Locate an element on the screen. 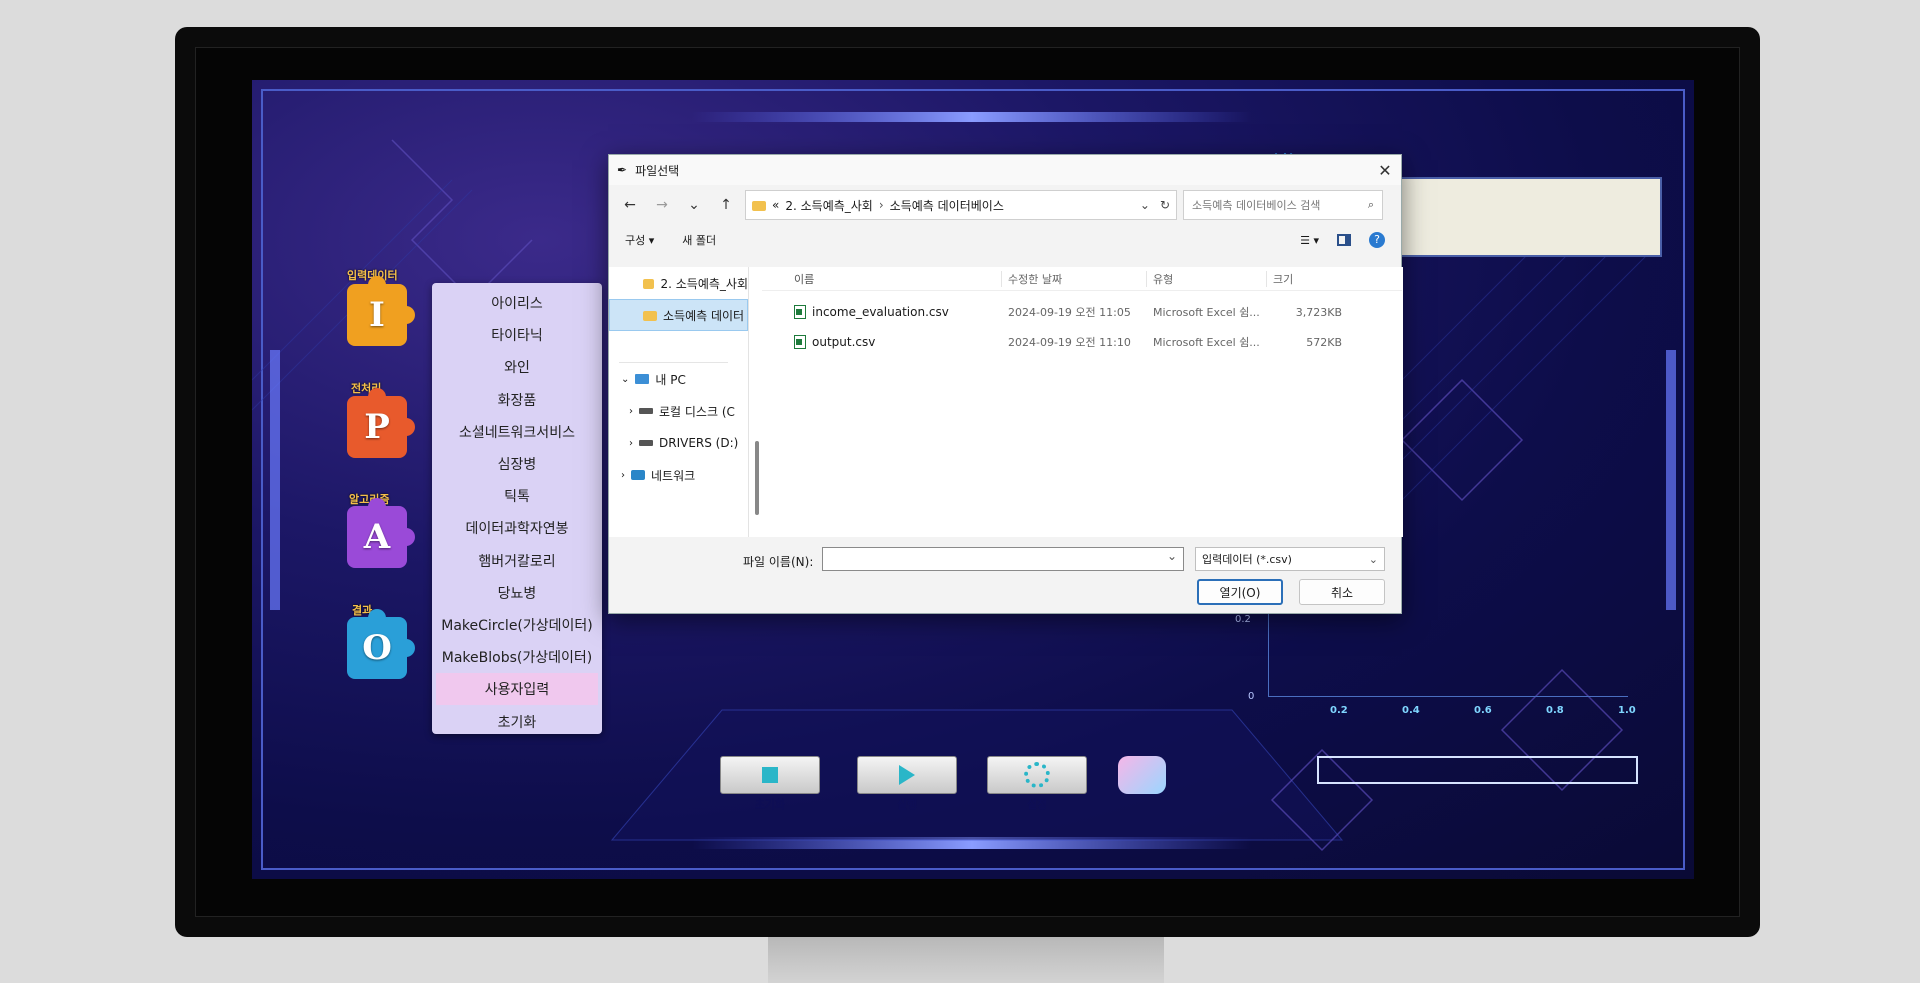  accuracy-display is located at coordinates (1526, 217).